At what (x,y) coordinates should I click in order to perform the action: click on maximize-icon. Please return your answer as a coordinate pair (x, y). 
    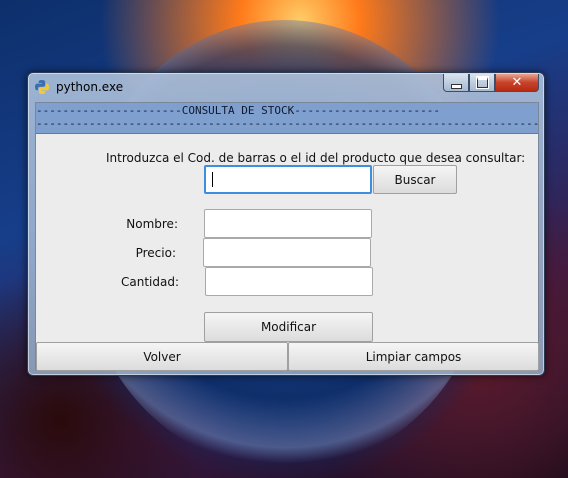
    Looking at the image, I should click on (482, 82).